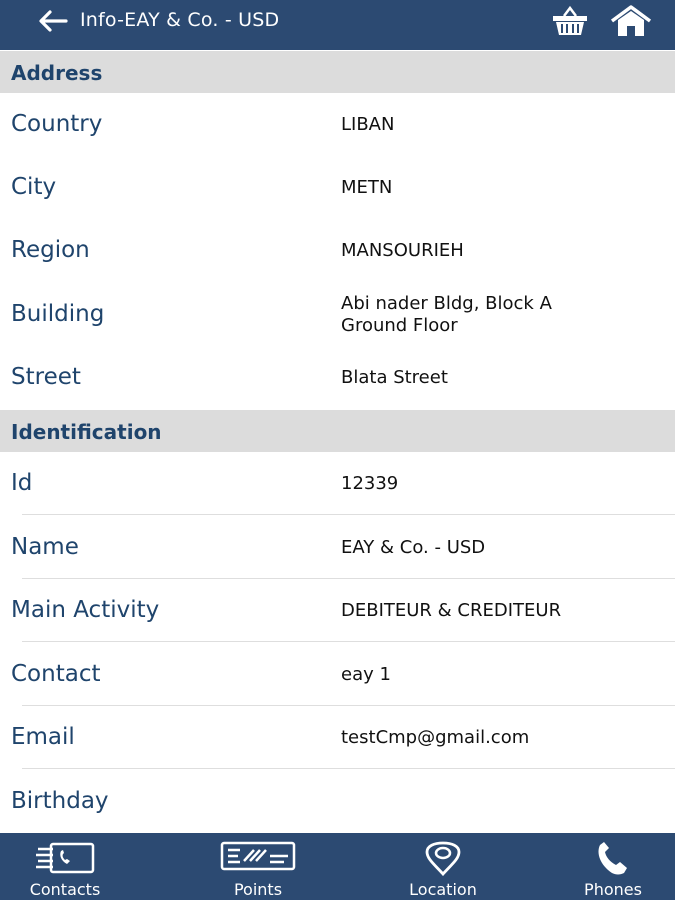 The height and width of the screenshot is (900, 675). What do you see at coordinates (337, 187) in the screenshot?
I see `row-city: City METN` at bounding box center [337, 187].